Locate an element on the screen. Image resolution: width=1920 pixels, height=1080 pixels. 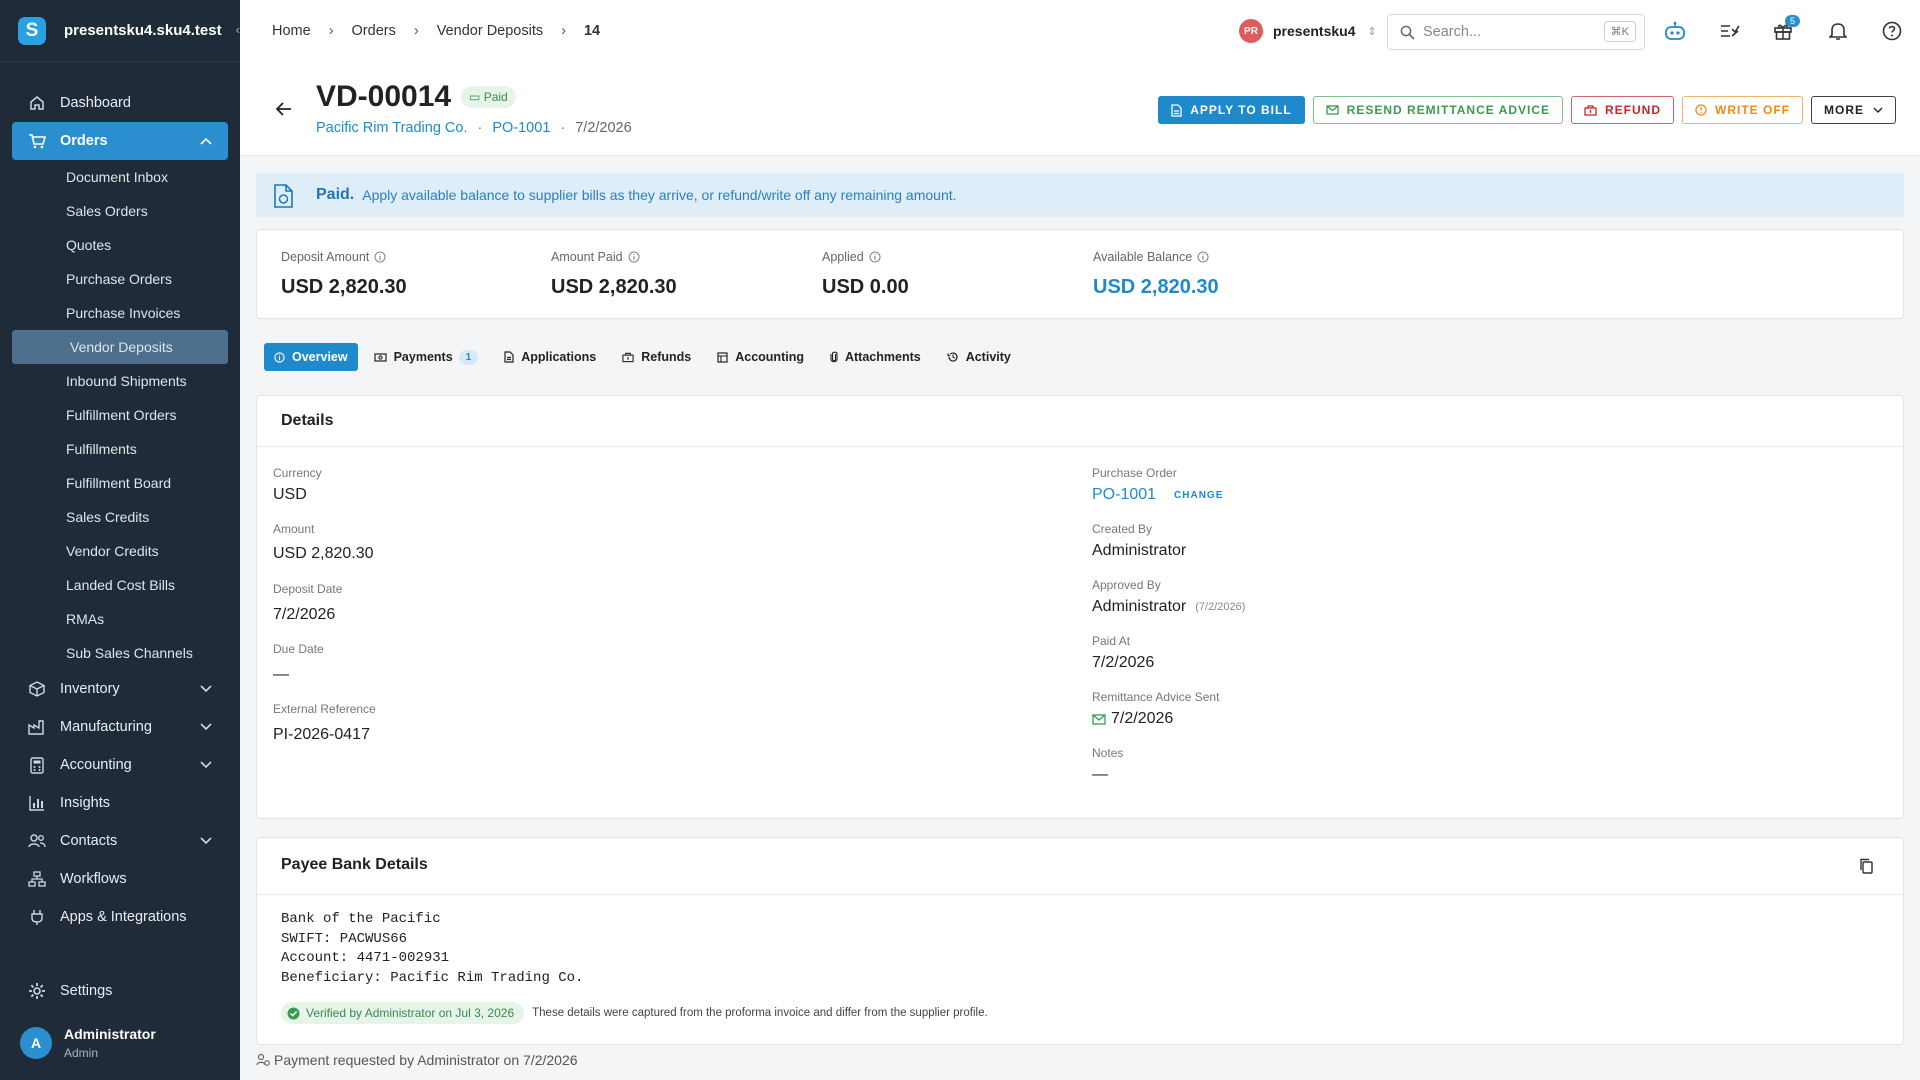
nav-bottom: Settings is located at coordinates (120, 991).